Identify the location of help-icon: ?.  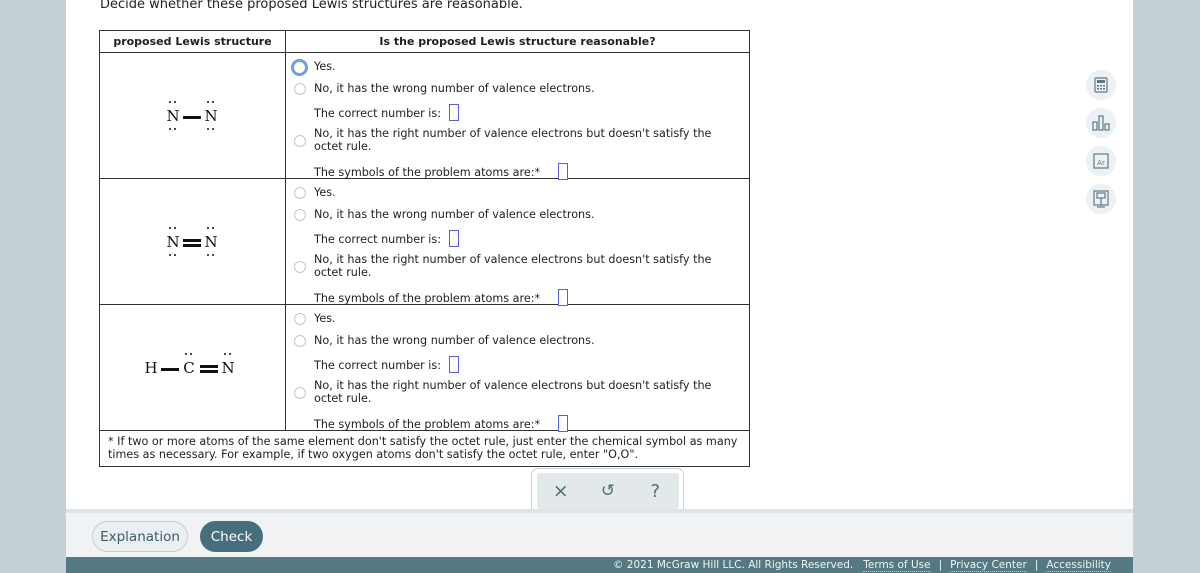
(655, 491).